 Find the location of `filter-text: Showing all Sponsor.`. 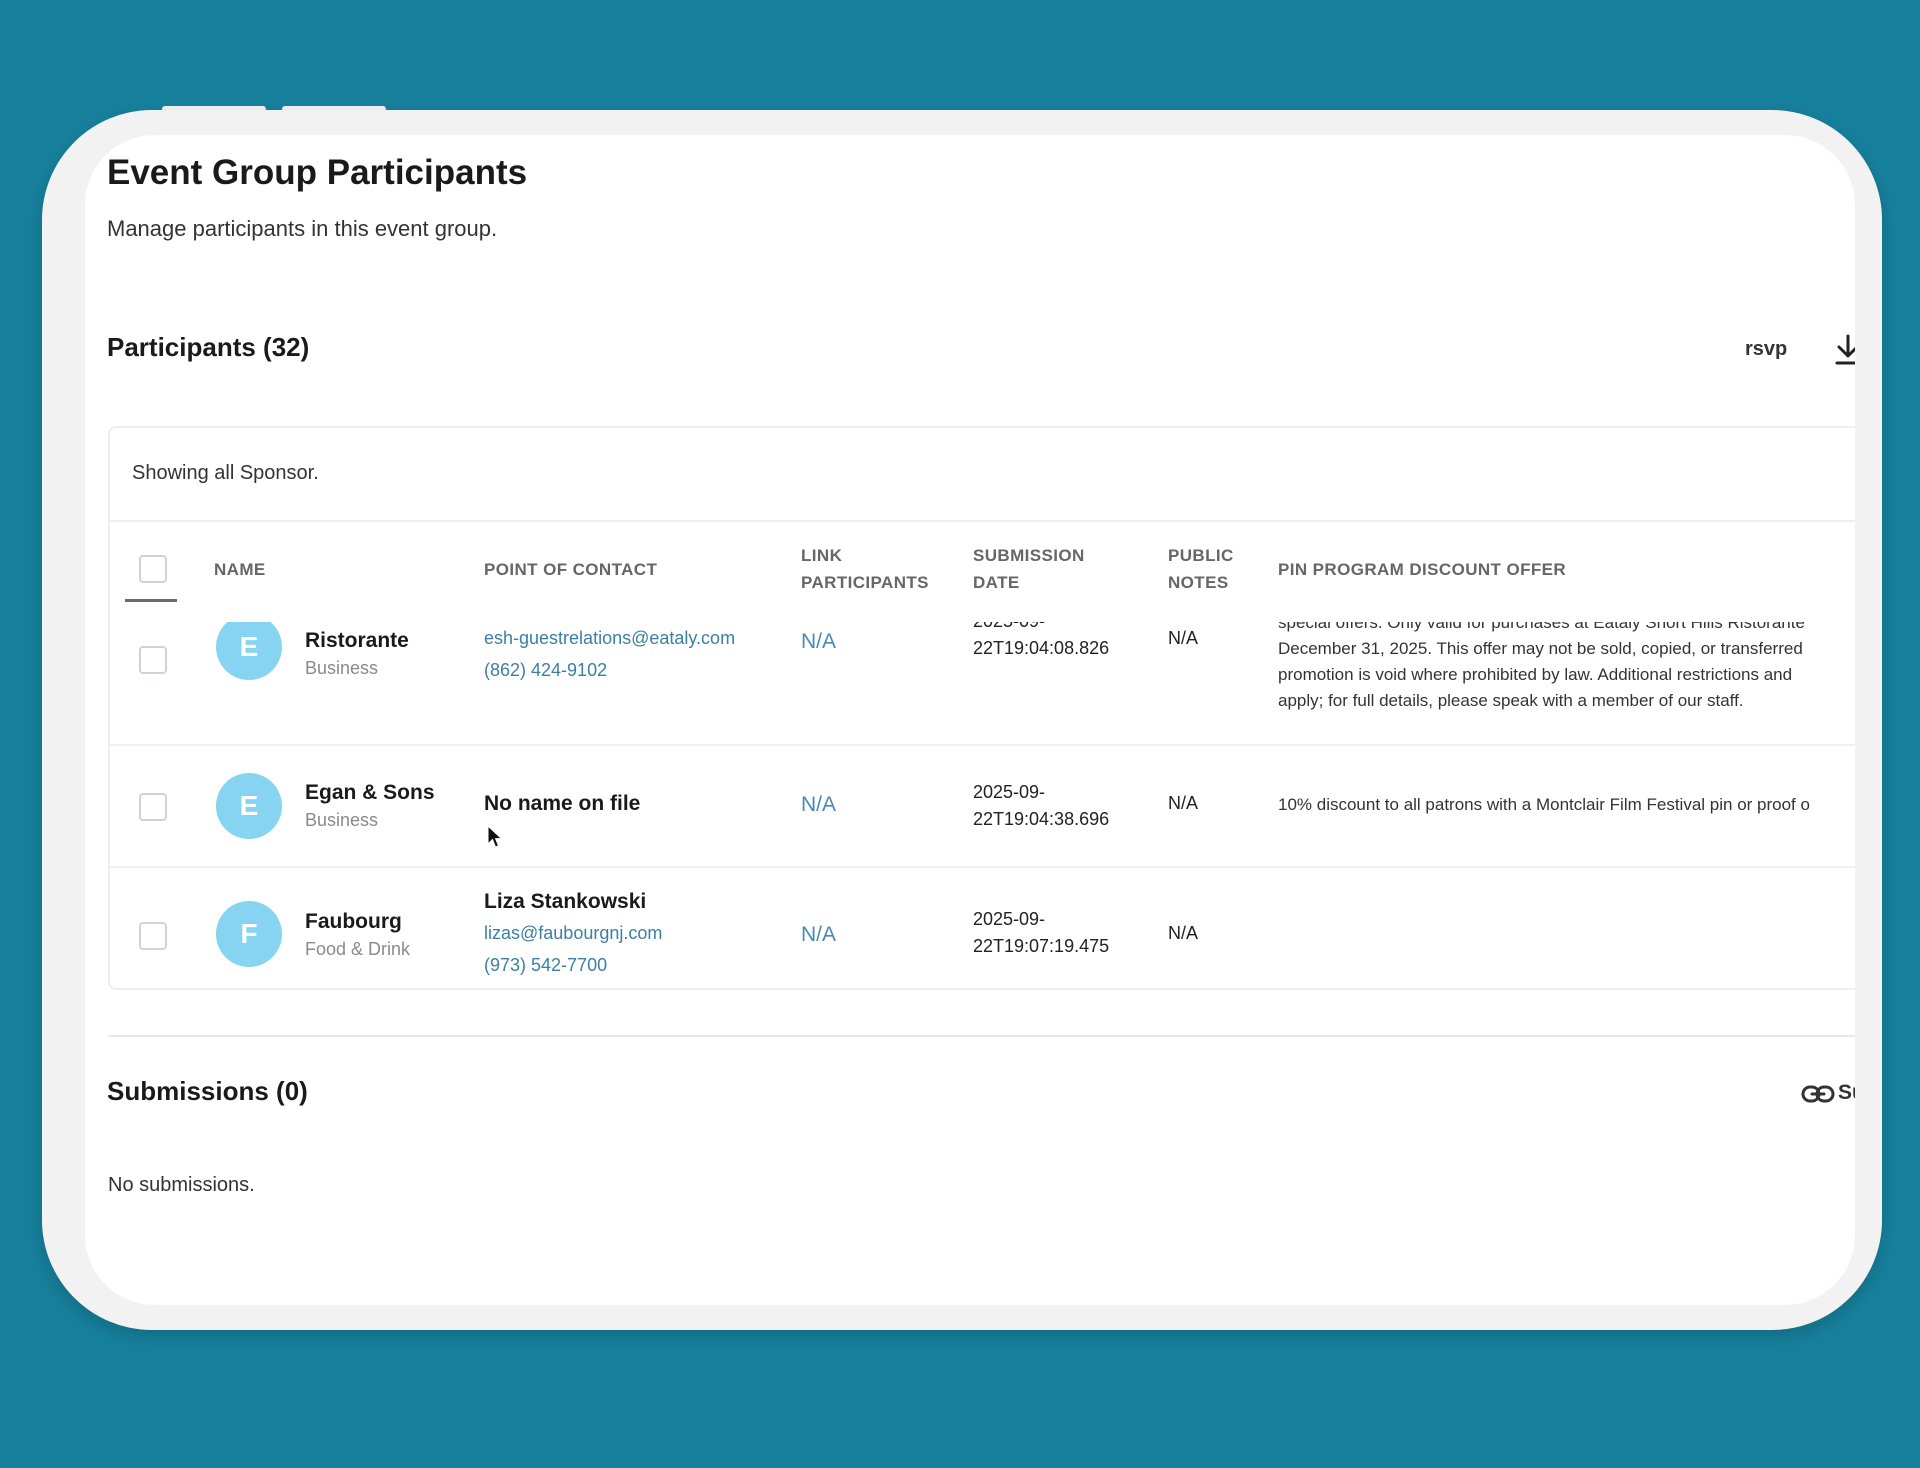

filter-text: Showing all Sponsor. is located at coordinates (225, 473).